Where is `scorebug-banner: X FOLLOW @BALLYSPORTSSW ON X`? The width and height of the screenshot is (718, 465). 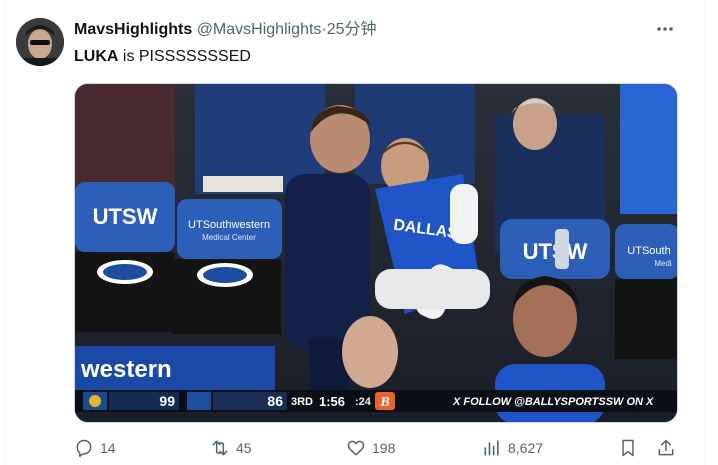
scorebug-banner: X FOLLOW @BALLYSPORTSSW ON X is located at coordinates (553, 402).